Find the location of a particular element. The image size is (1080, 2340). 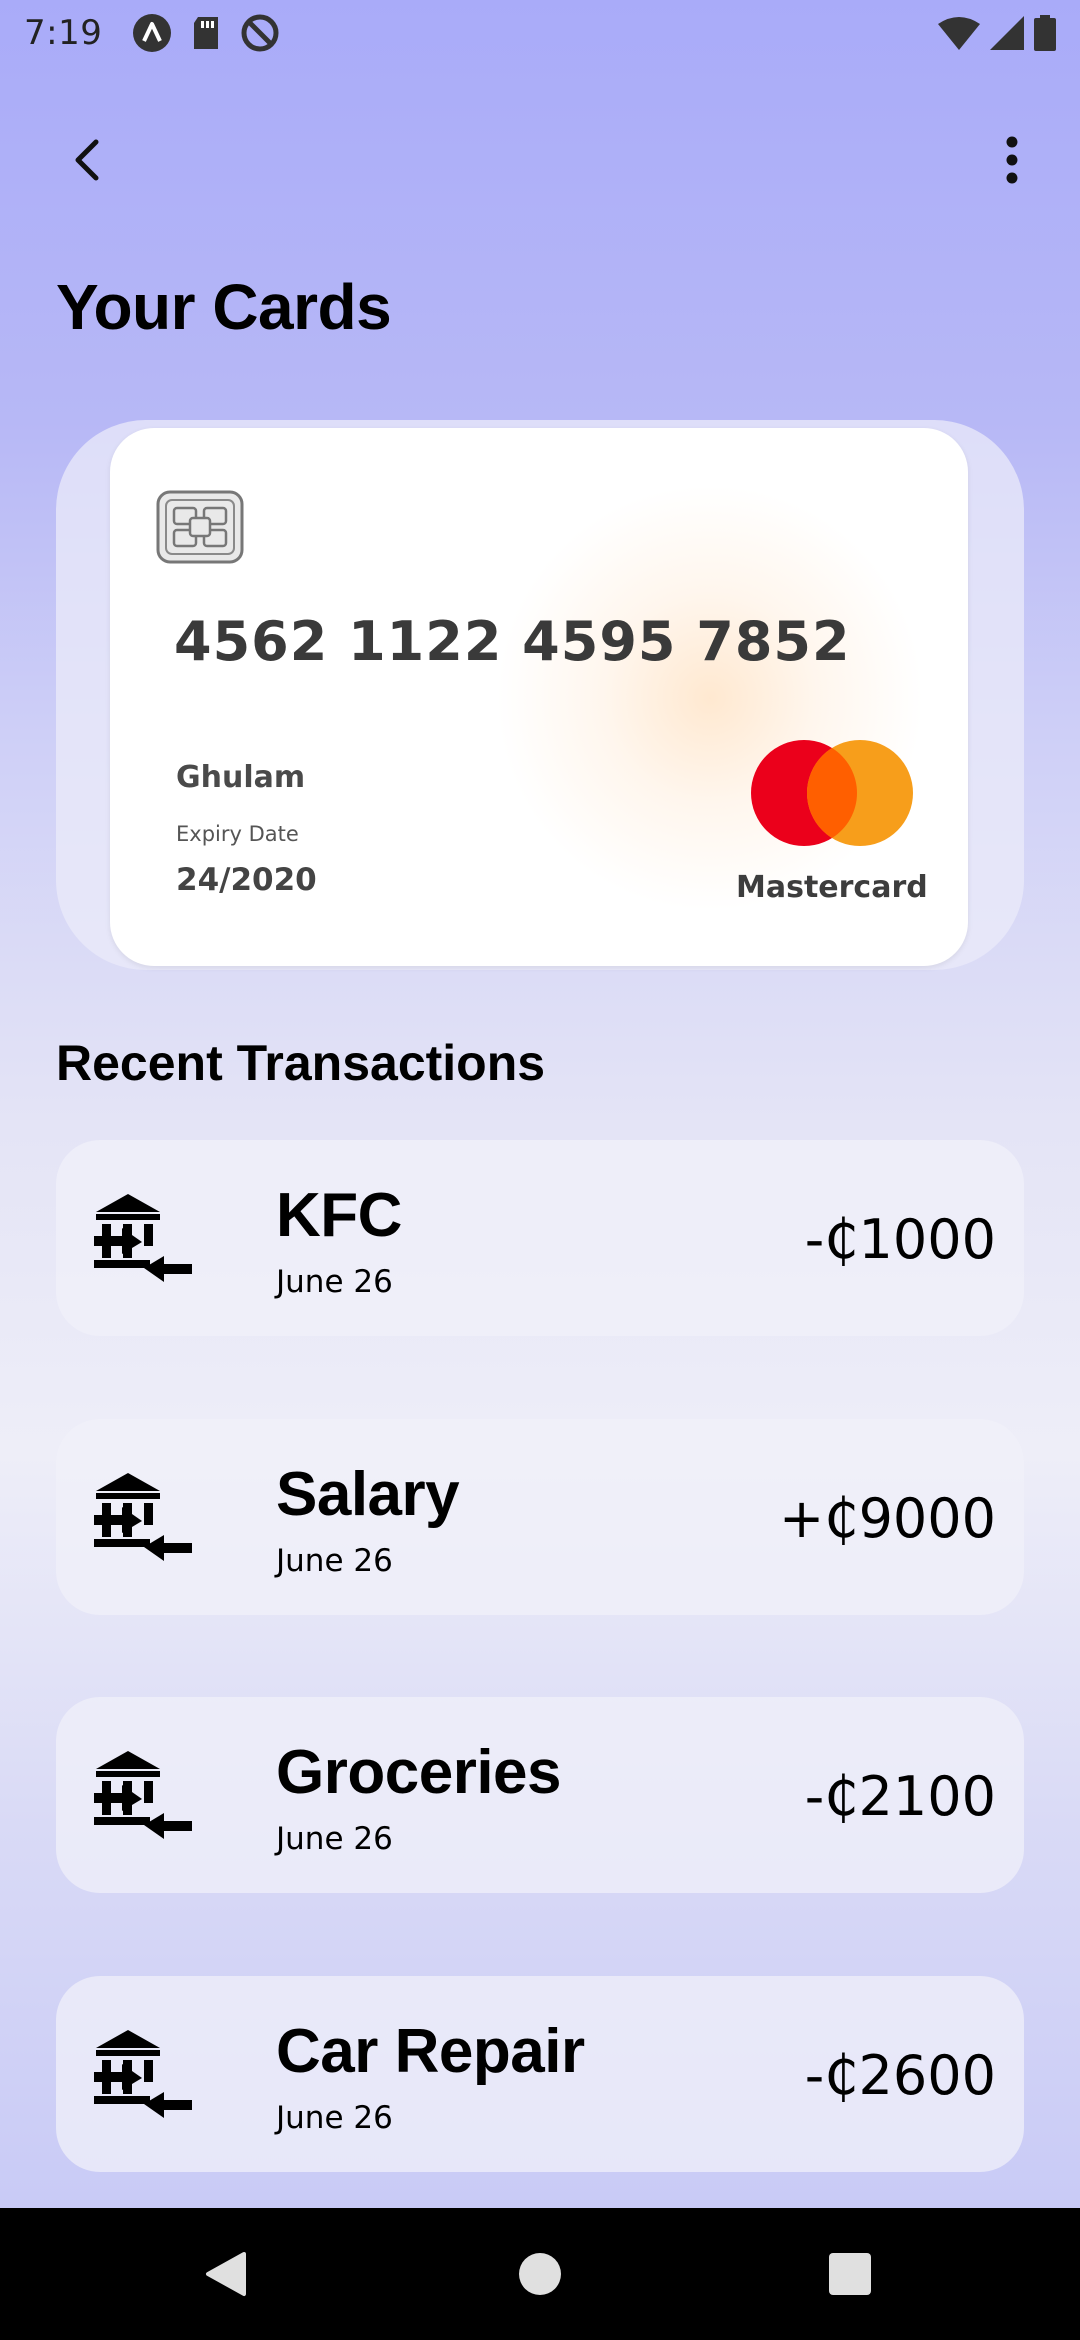

at-sign-icon is located at coordinates (260, 33).